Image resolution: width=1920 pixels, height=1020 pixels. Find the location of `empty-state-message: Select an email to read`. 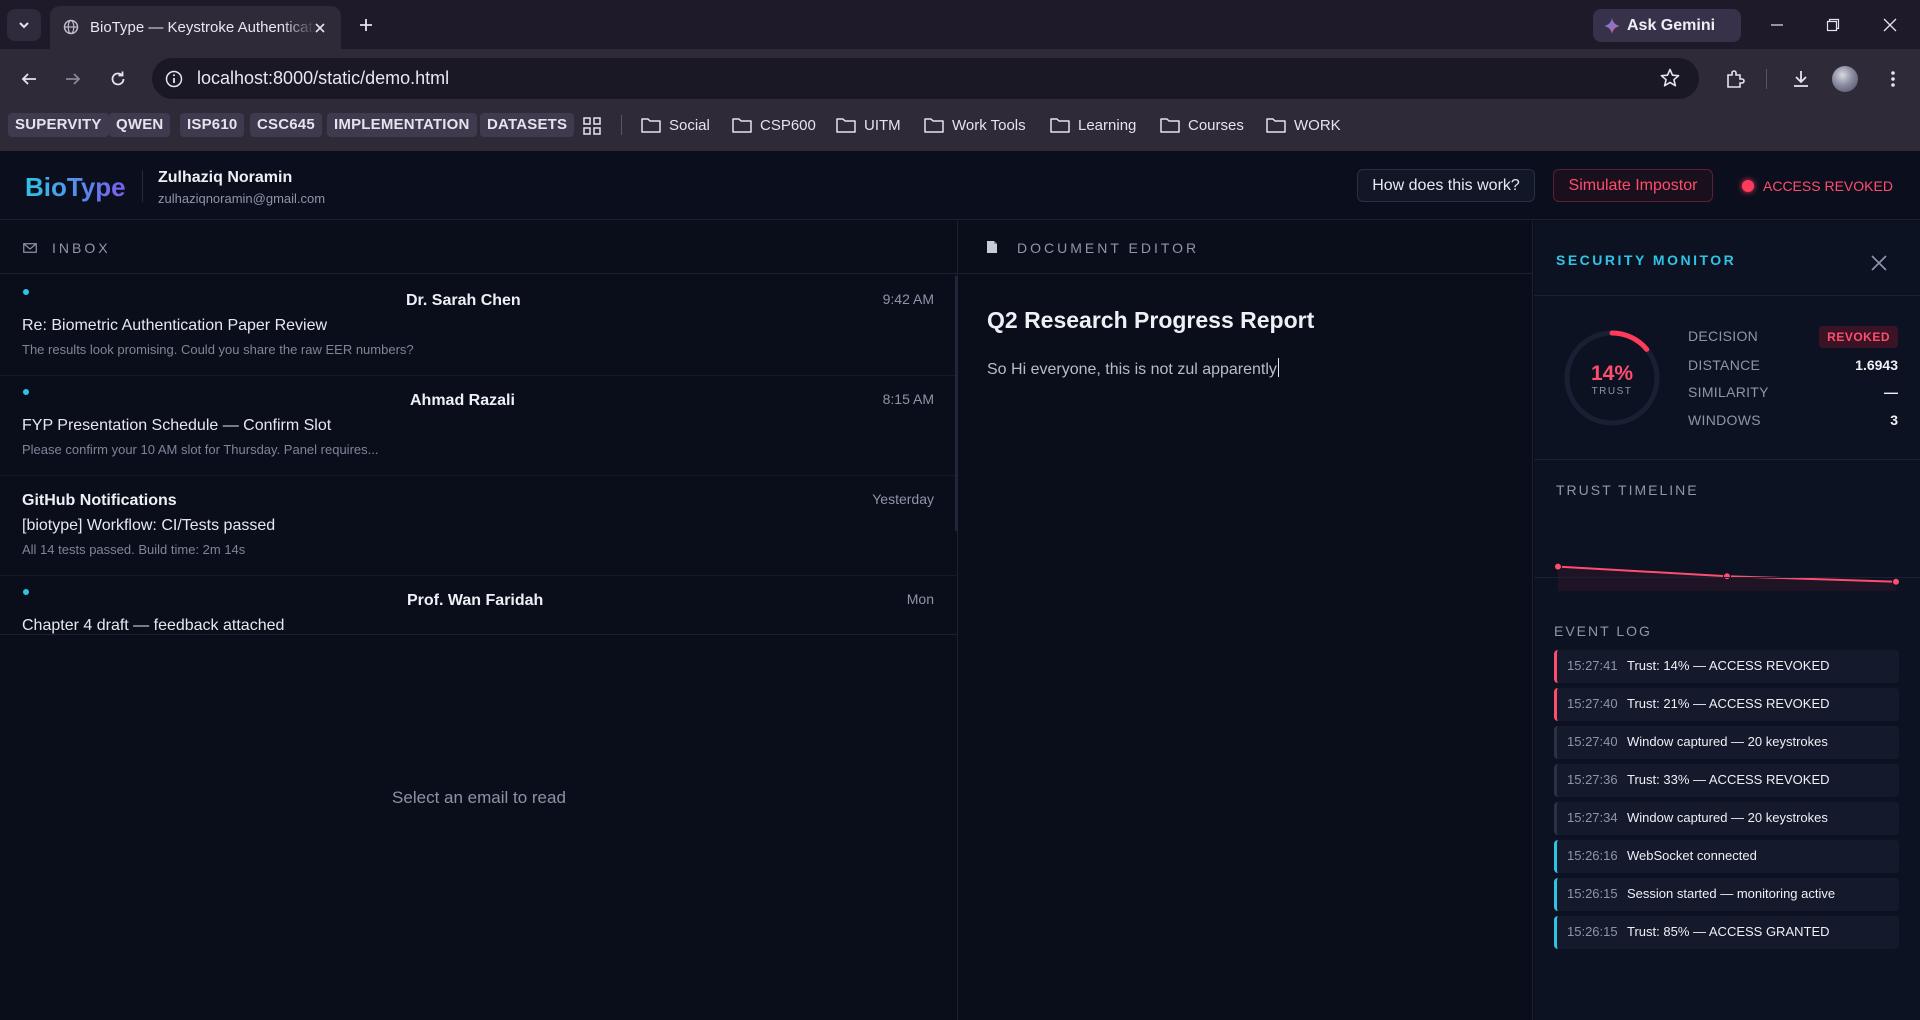

empty-state-message: Select an email to read is located at coordinates (479, 797).